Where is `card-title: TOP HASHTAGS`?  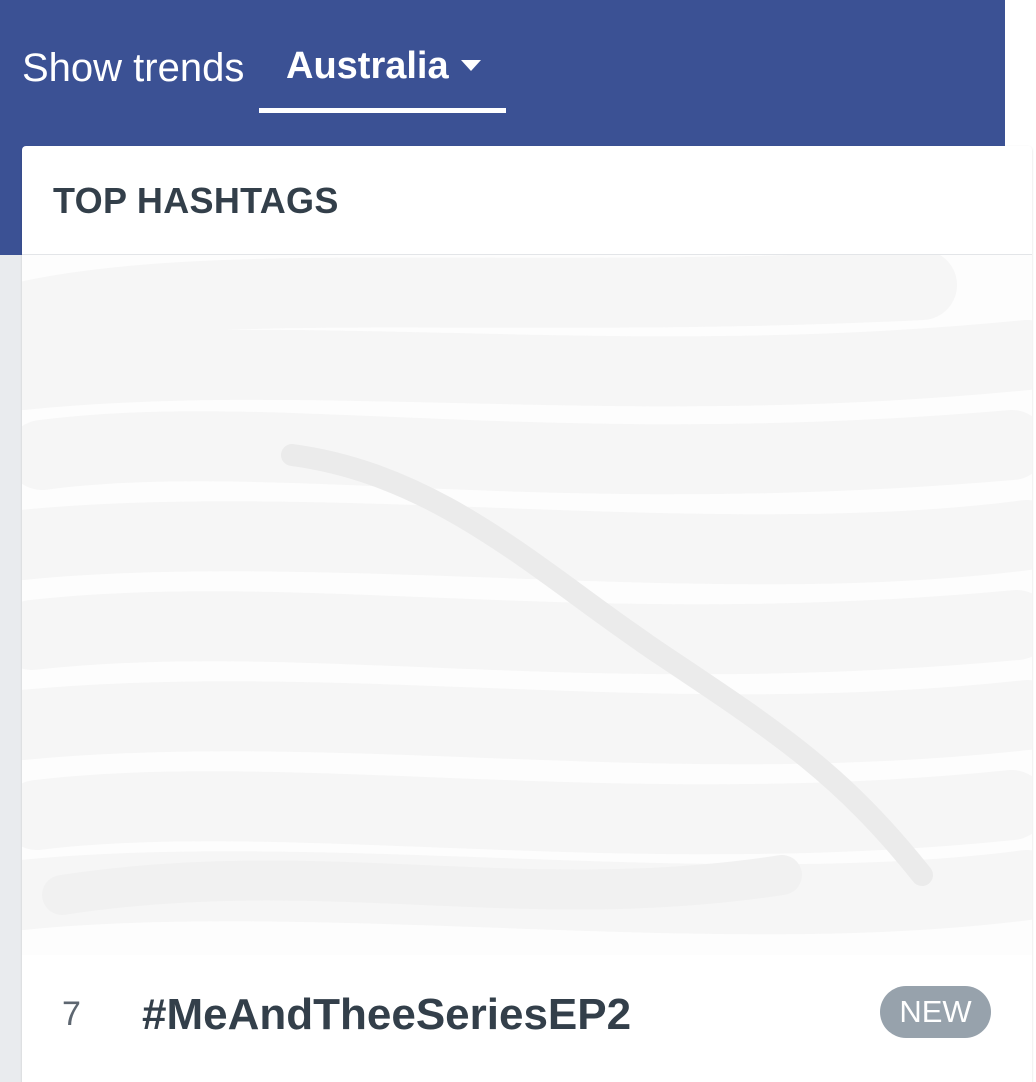
card-title: TOP HASHTAGS is located at coordinates (196, 200).